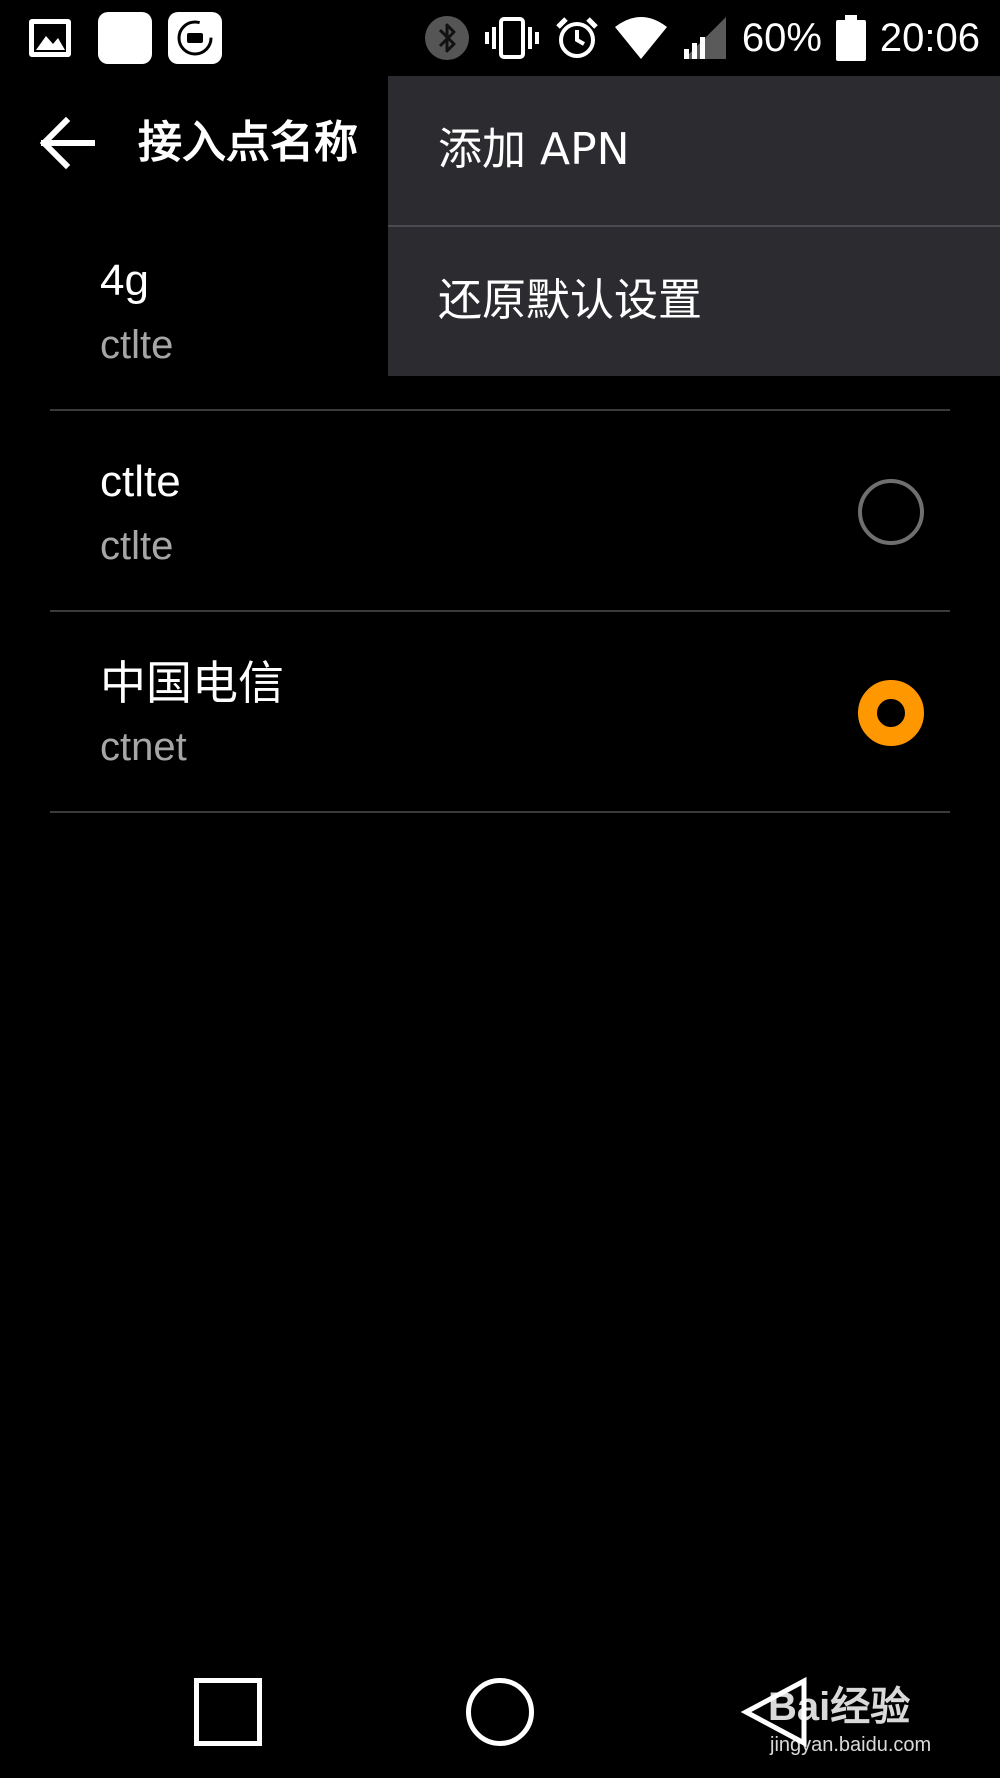 This screenshot has height=1778, width=1000. I want to click on home-button, so click(500, 1712).